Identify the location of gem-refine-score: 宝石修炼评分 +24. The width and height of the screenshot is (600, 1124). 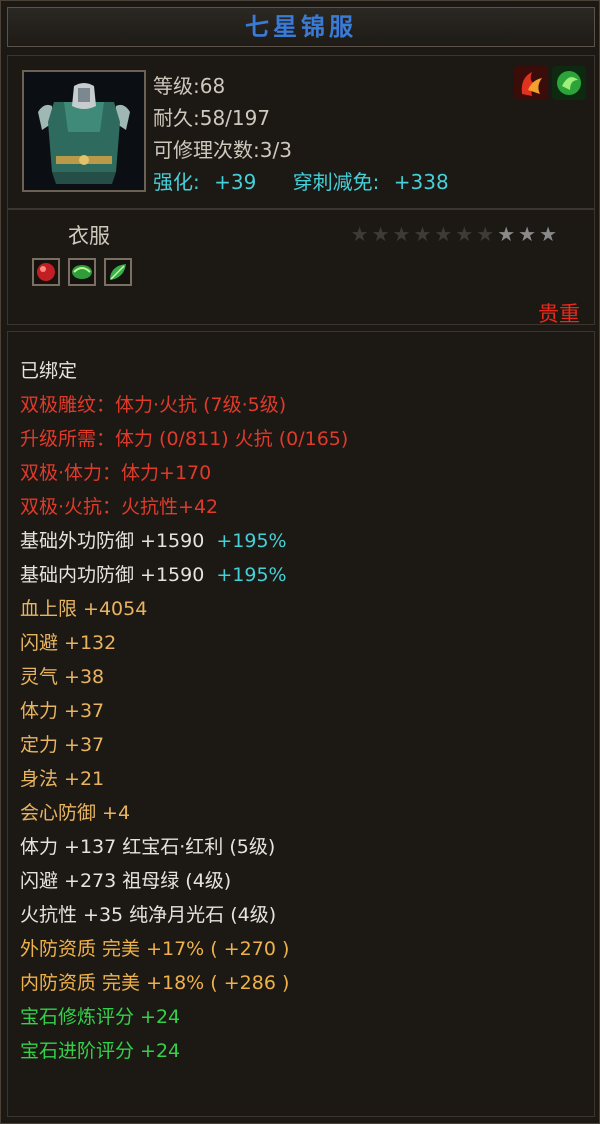
(100, 1017).